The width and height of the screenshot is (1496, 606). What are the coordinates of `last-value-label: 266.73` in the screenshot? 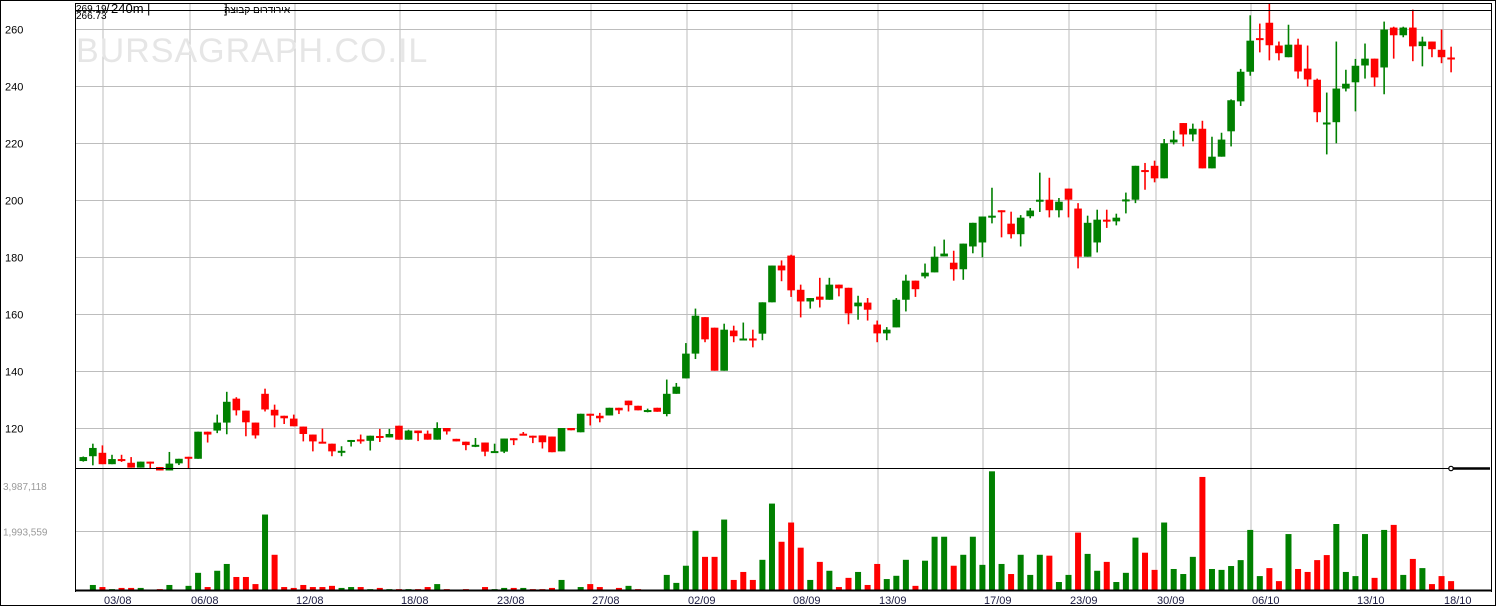 It's located at (91, 16).